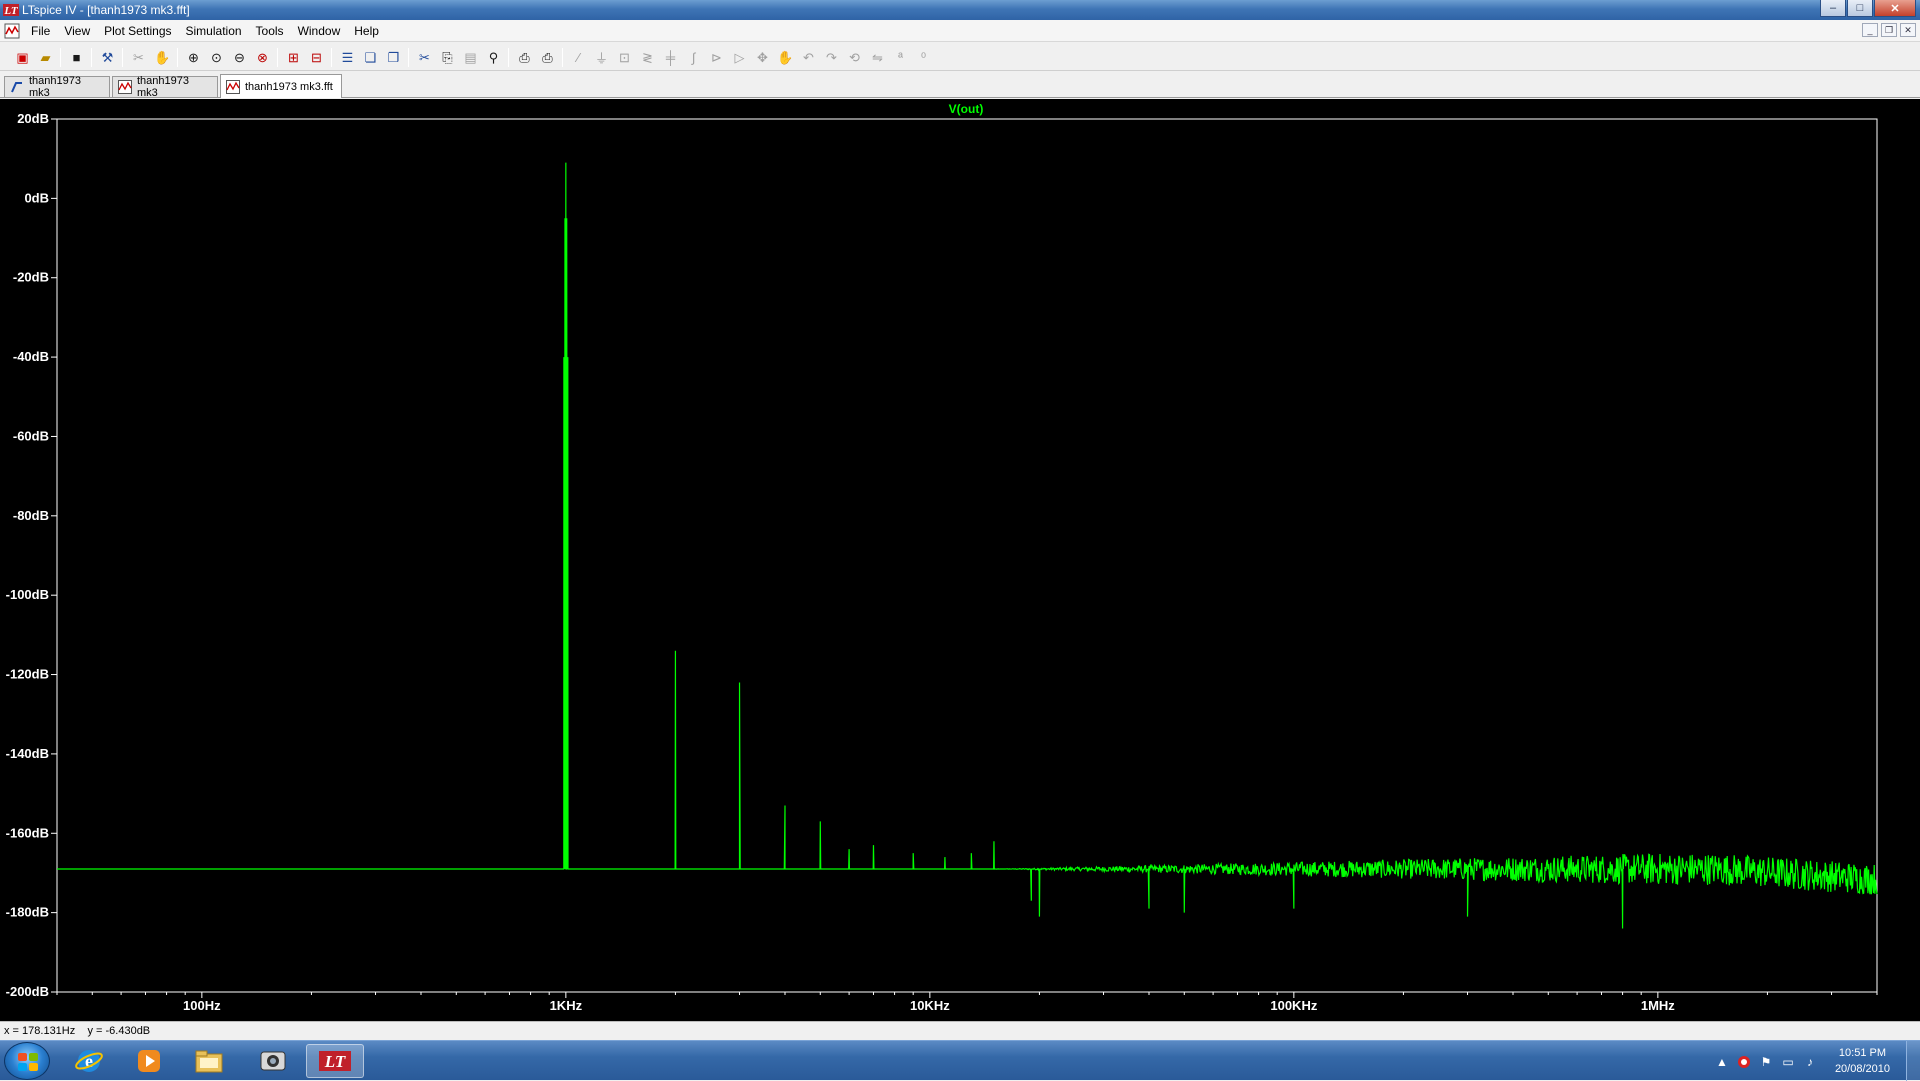 The image size is (1920, 1081). Describe the element at coordinates (1870, 30) in the screenshot. I see `doc-minimize-button: _` at that location.